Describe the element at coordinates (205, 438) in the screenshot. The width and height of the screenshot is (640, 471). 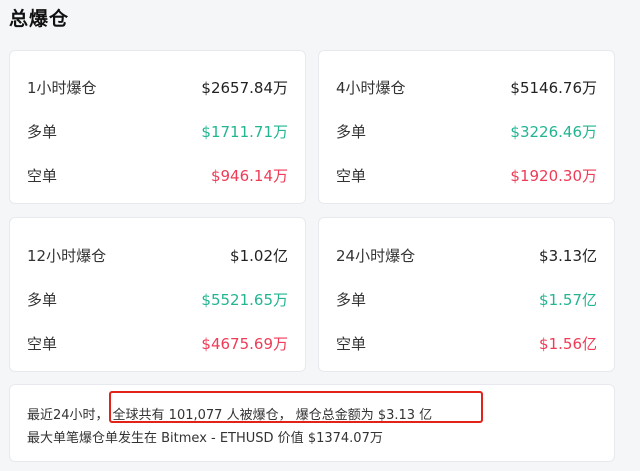
I see `summary-line-2: 最大单笔爆仓单发生在 Bitmex - ETHUSD 价值 $1374.07万` at that location.